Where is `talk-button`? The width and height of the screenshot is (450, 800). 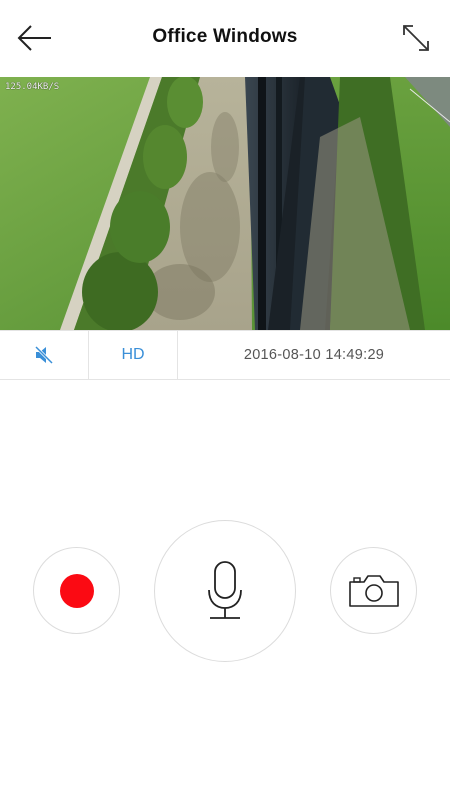
talk-button is located at coordinates (225, 591).